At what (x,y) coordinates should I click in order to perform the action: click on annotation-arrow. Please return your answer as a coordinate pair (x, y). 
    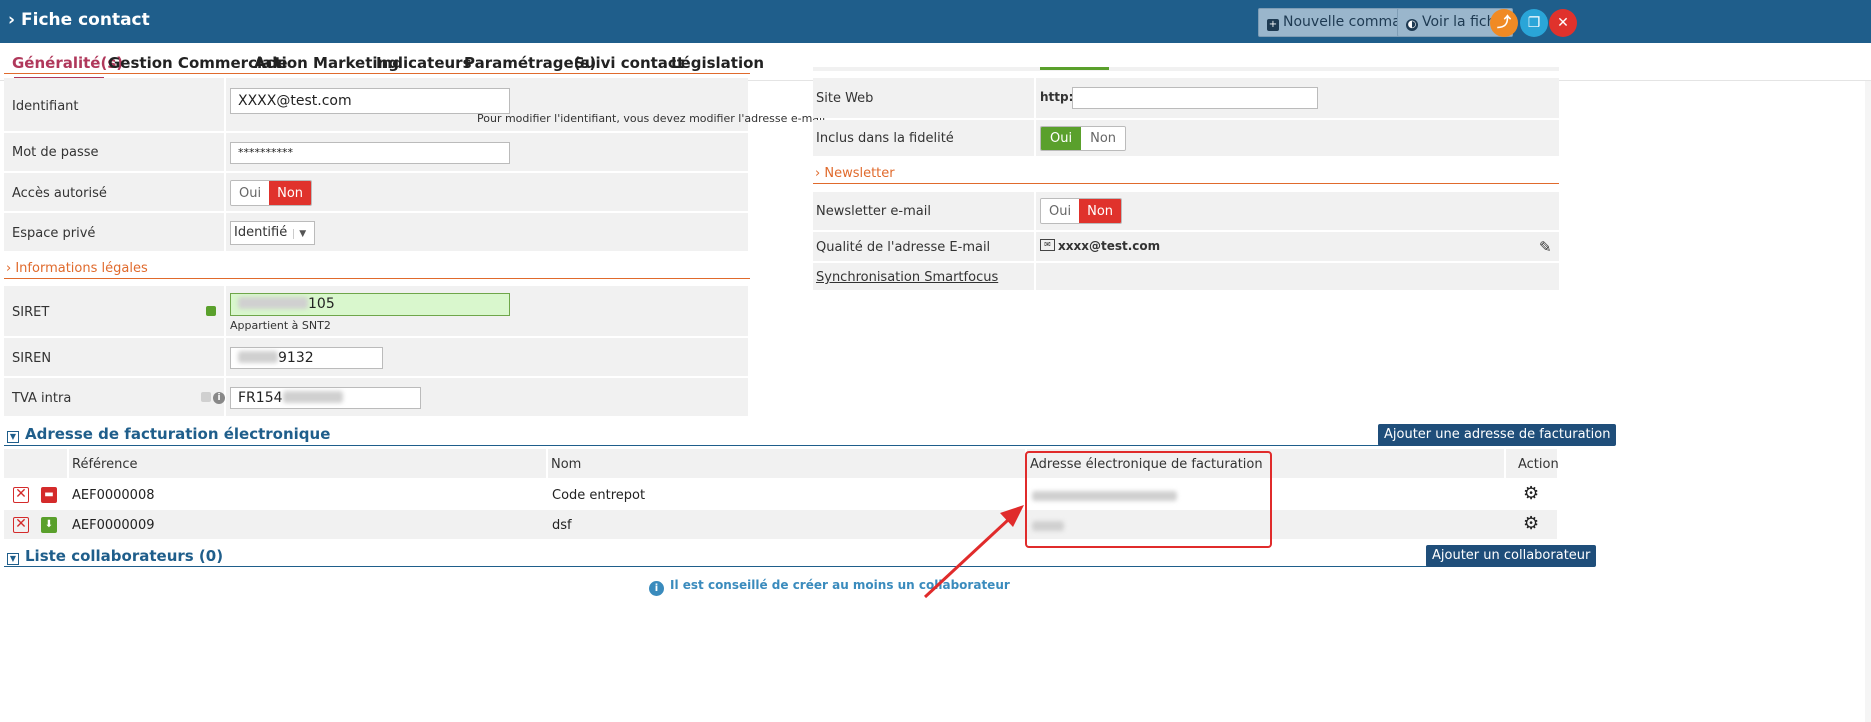
    Looking at the image, I should click on (973, 552).